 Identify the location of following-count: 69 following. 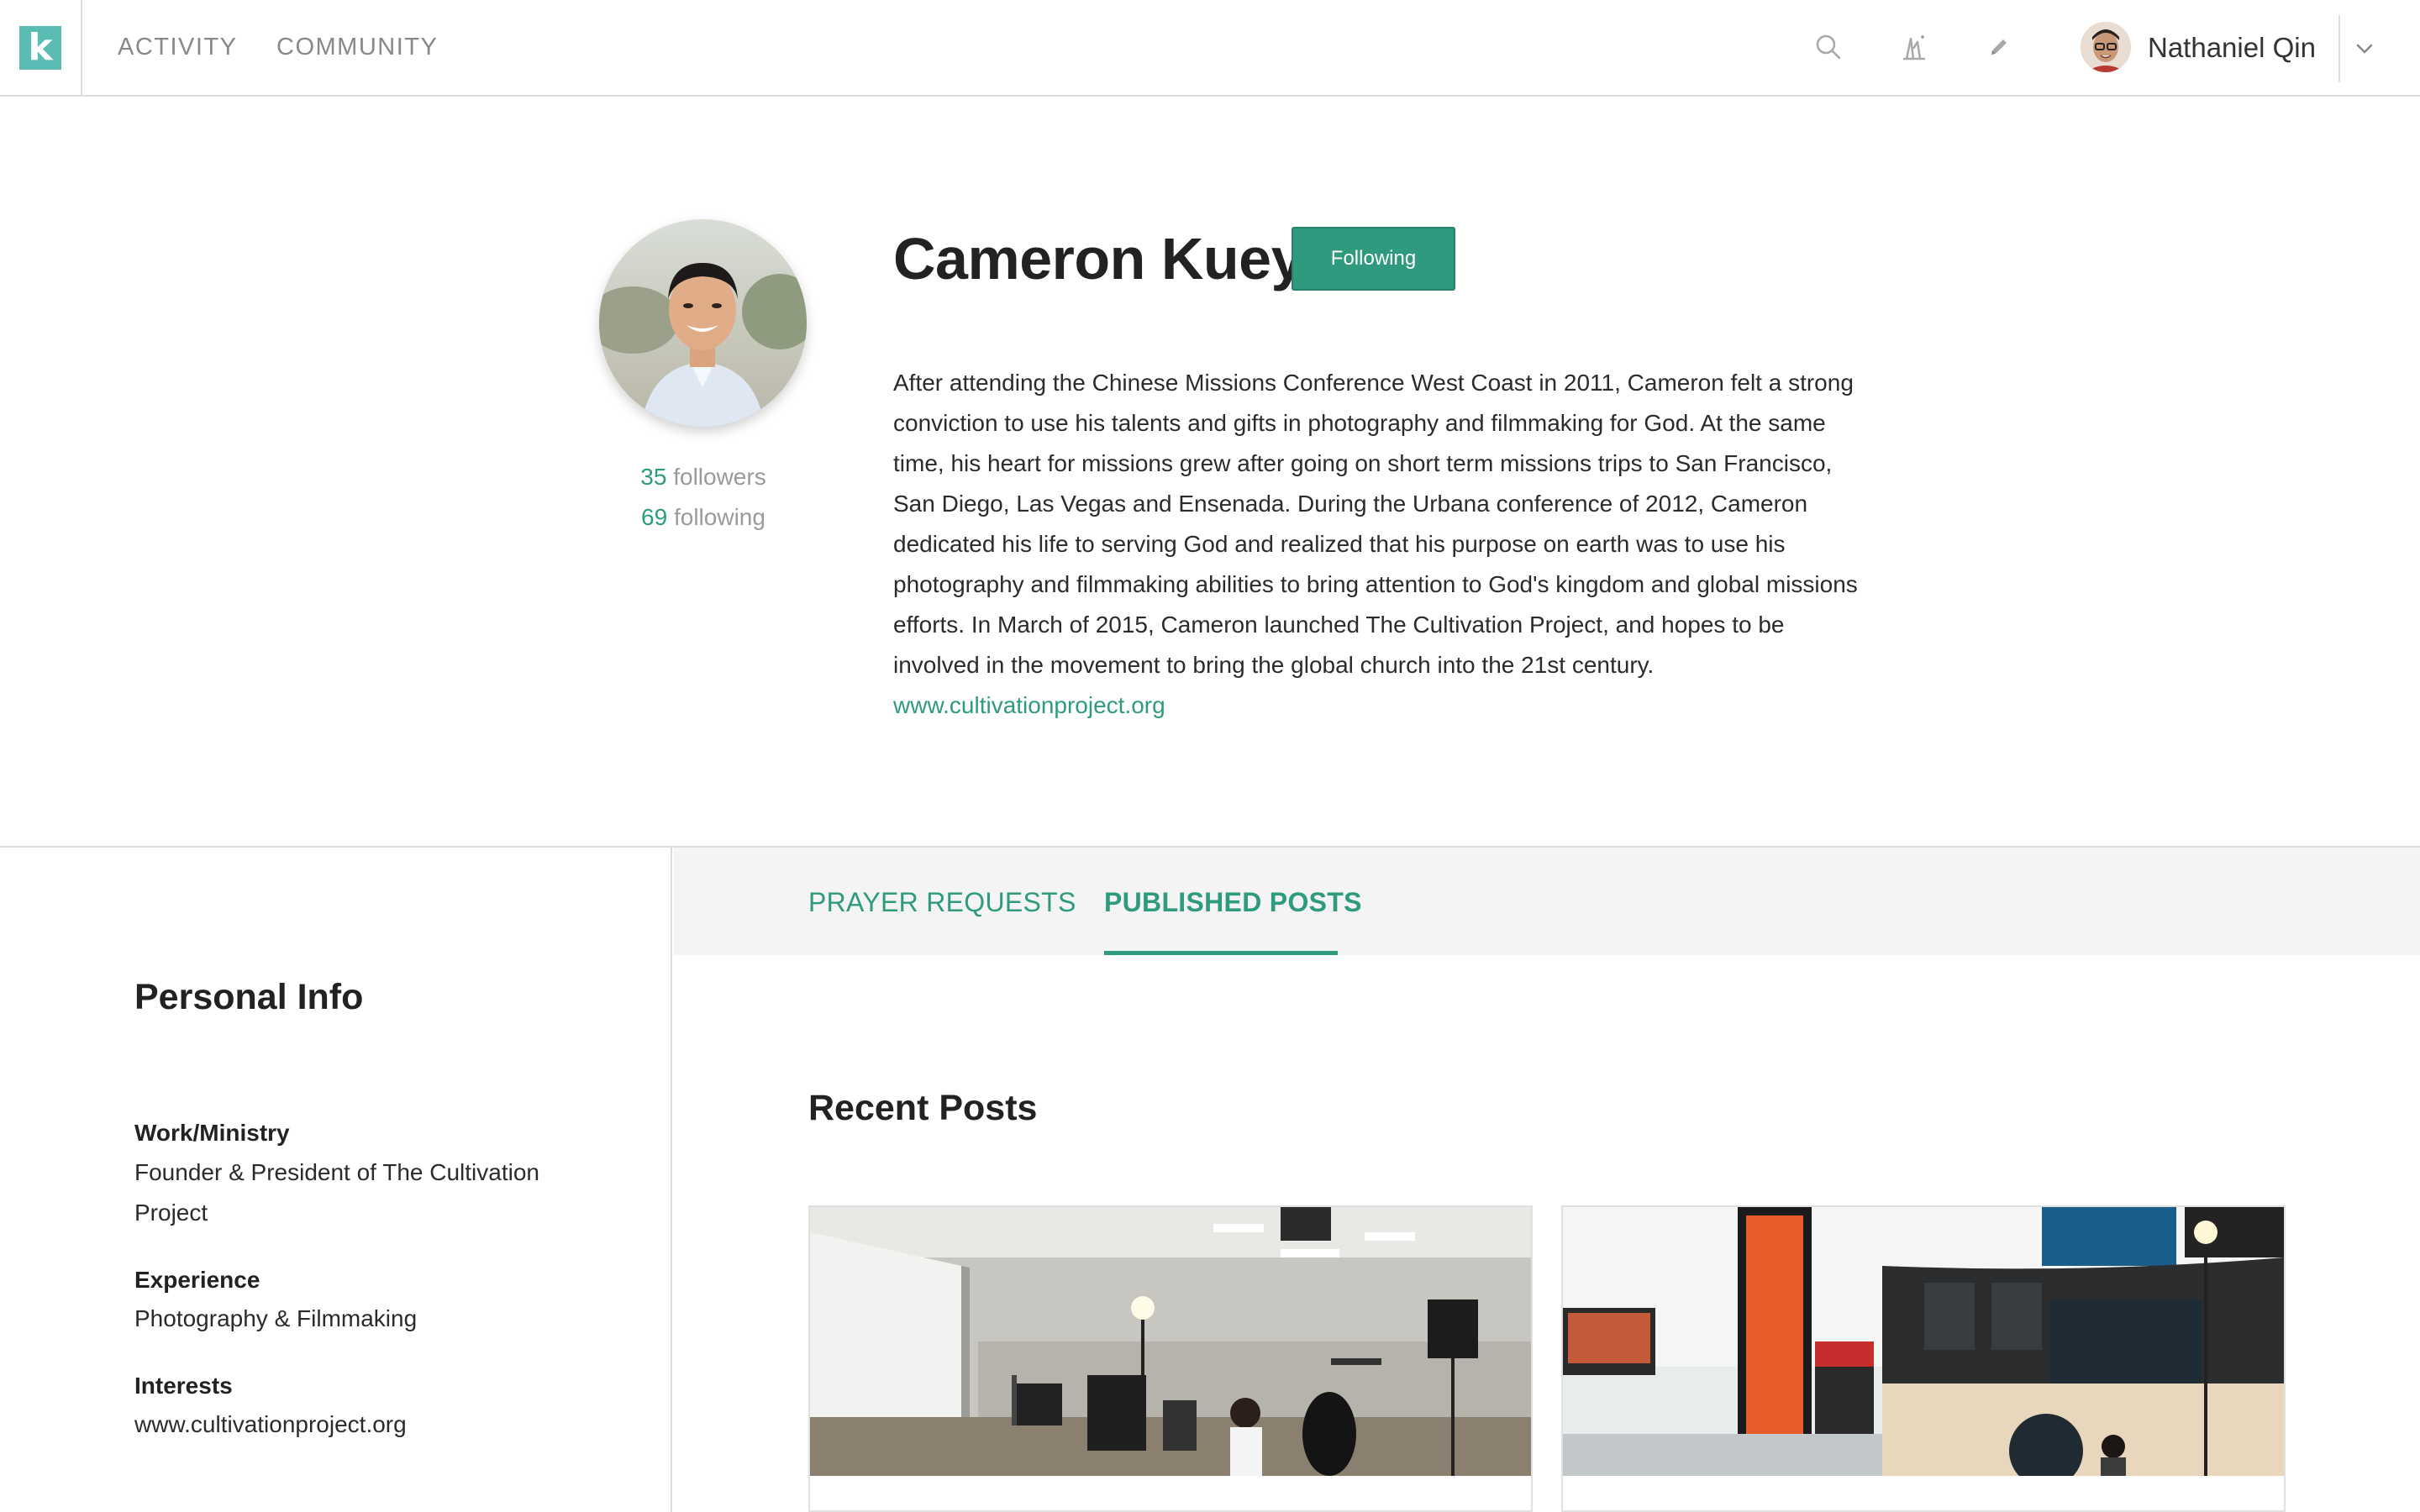
(704, 517).